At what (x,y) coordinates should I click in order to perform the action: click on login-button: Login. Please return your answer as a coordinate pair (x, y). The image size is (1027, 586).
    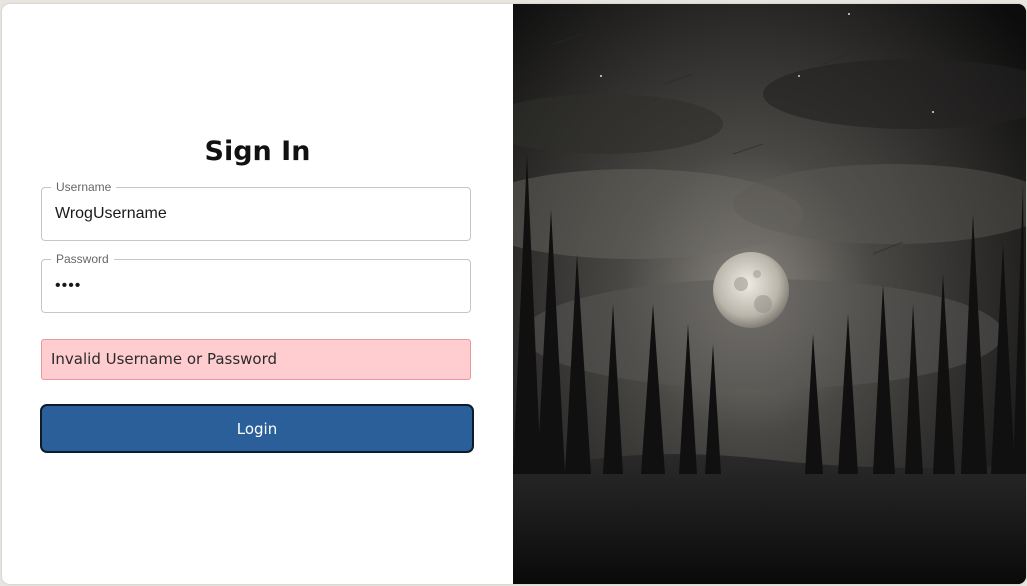
    Looking at the image, I should click on (257, 428).